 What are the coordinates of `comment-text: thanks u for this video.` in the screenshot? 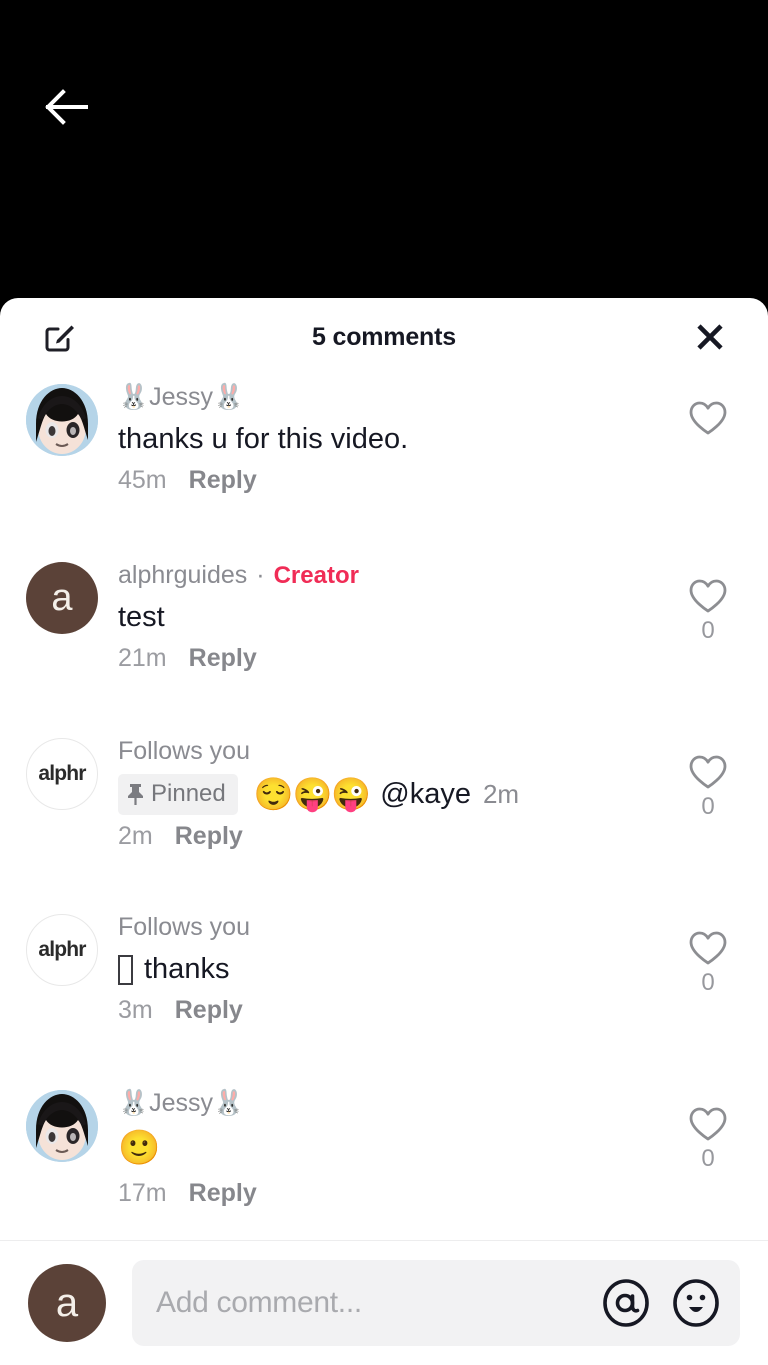 It's located at (263, 439).